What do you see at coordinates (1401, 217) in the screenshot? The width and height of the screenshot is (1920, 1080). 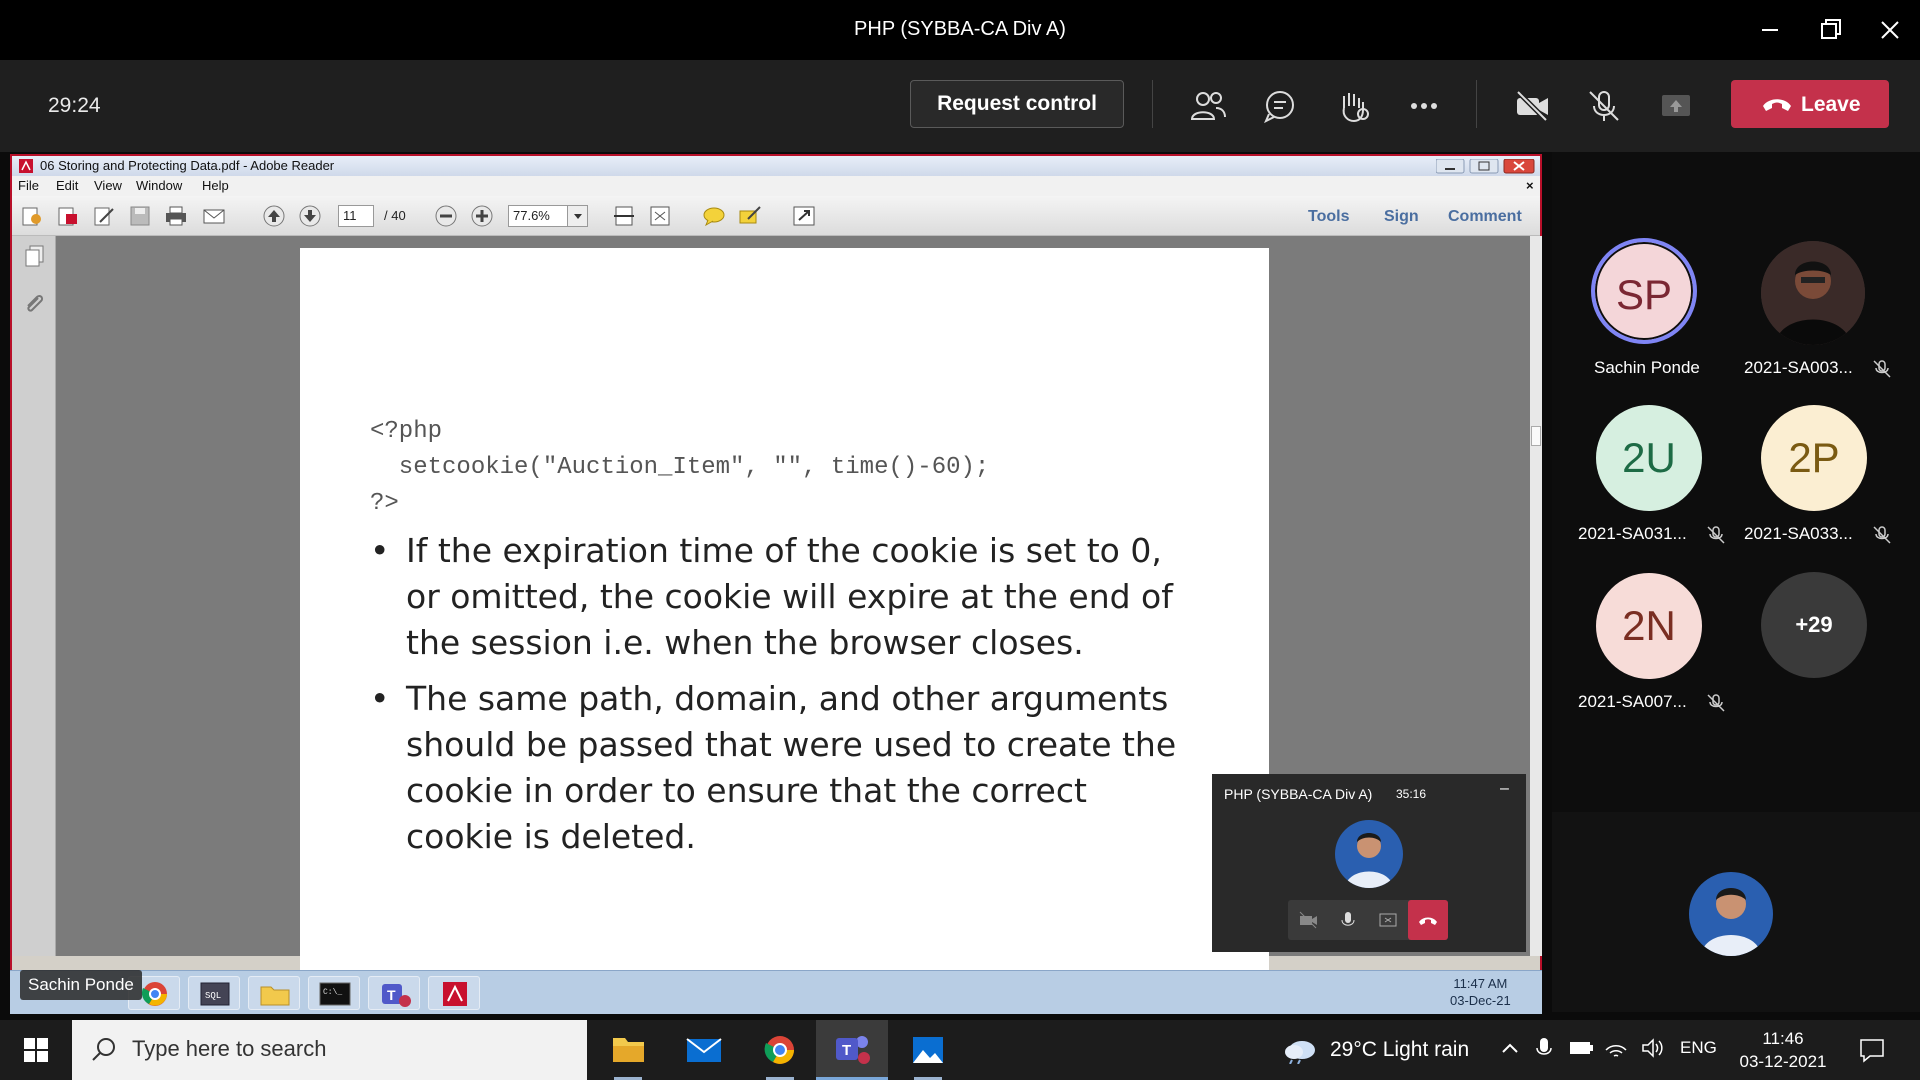 I see `sign-link: Sign` at bounding box center [1401, 217].